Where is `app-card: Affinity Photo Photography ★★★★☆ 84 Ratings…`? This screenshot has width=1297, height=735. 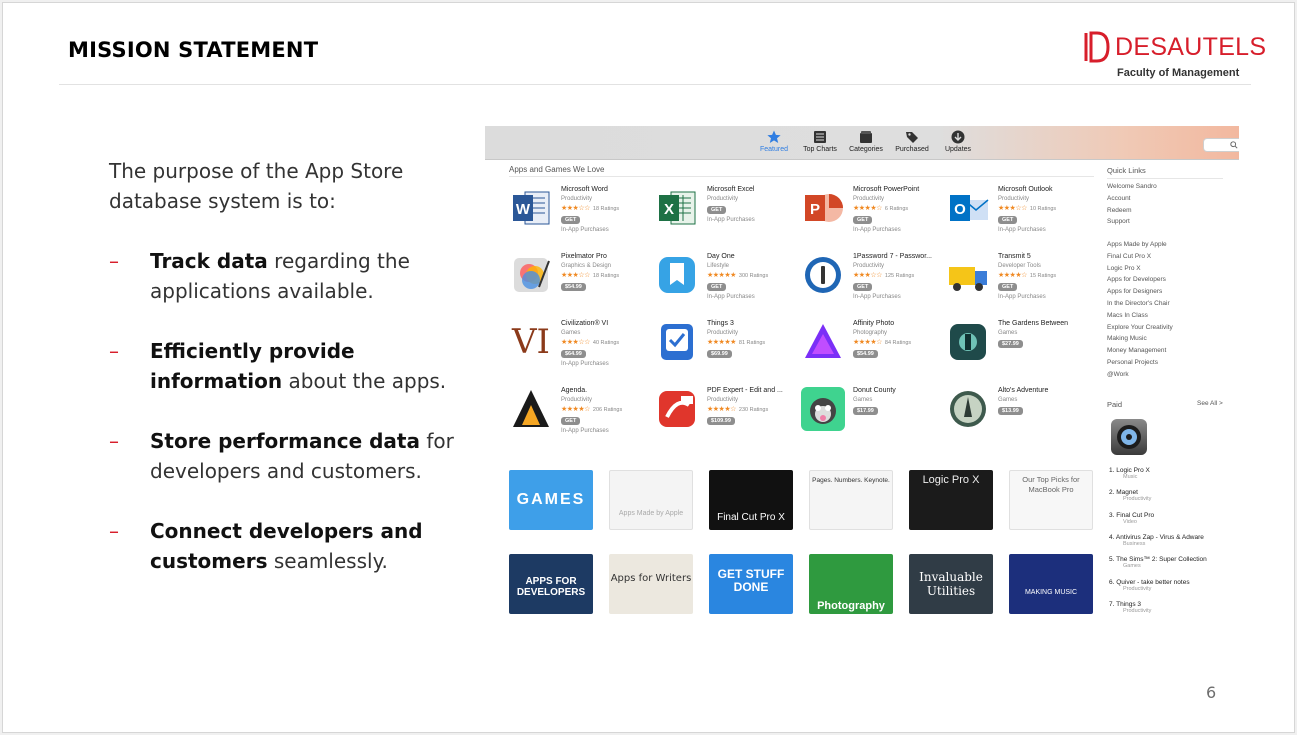 app-card: Affinity Photo Photography ★★★★☆ 84 Ratings… is located at coordinates (871, 350).